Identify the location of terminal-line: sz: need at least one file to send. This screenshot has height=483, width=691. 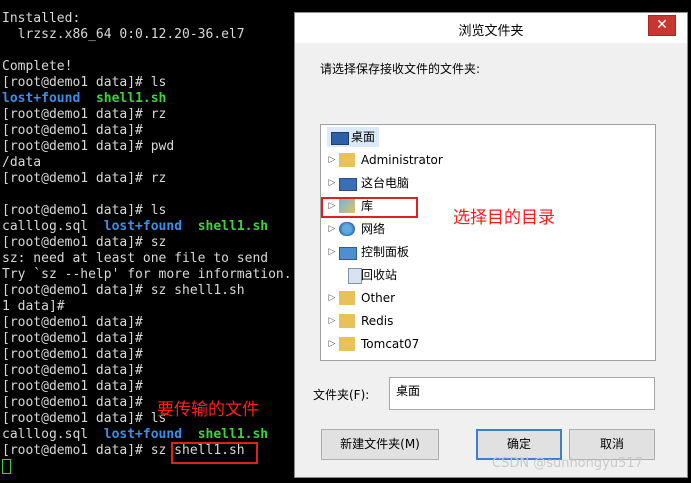
(135, 259).